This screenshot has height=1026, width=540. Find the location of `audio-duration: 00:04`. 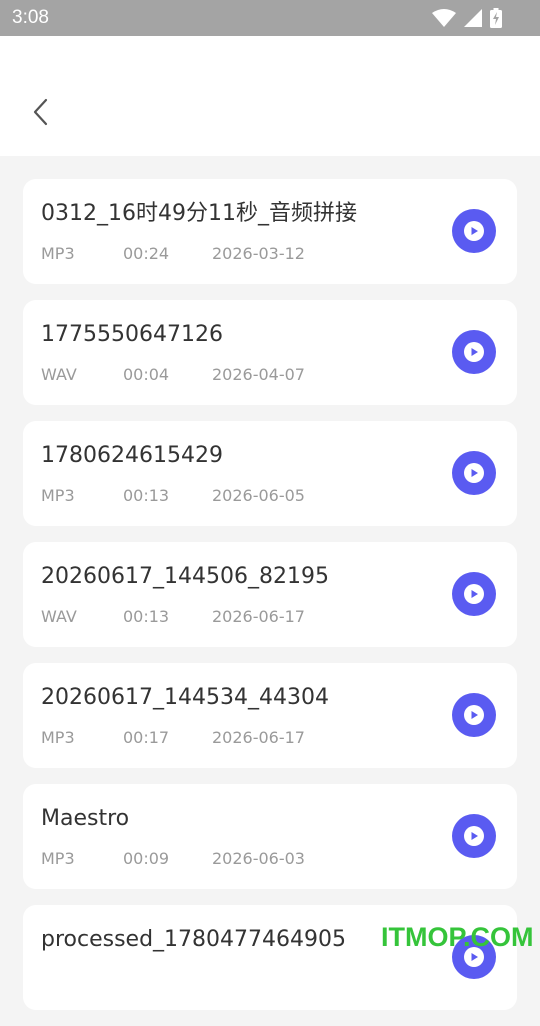

audio-duration: 00:04 is located at coordinates (146, 374).